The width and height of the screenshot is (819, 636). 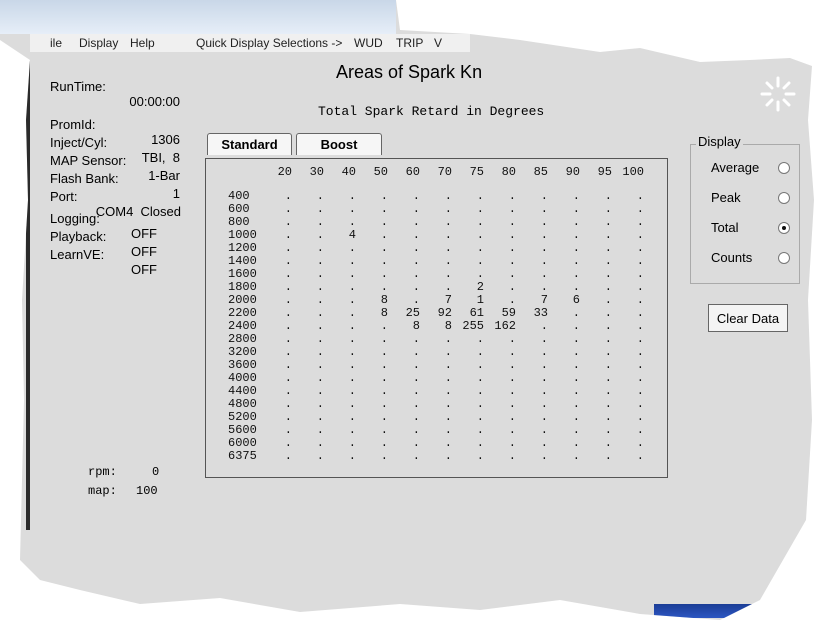 What do you see at coordinates (269, 43) in the screenshot?
I see `menu-quick-display: Quick Display Selections ->` at bounding box center [269, 43].